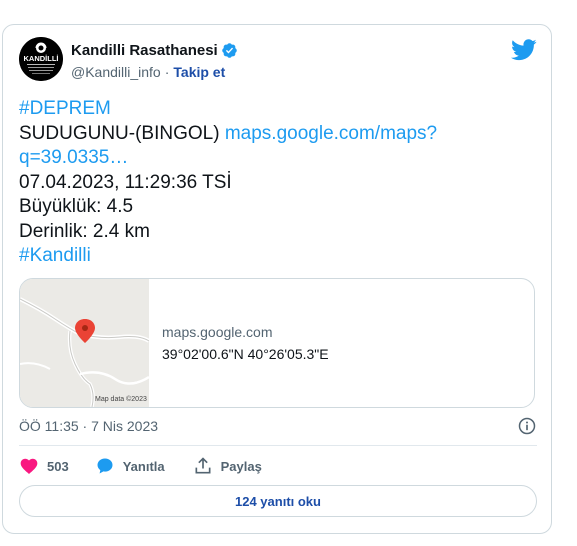  Describe the element at coordinates (122, 133) in the screenshot. I see `location-text: SUDUGUNU-(BINGOL)` at that location.